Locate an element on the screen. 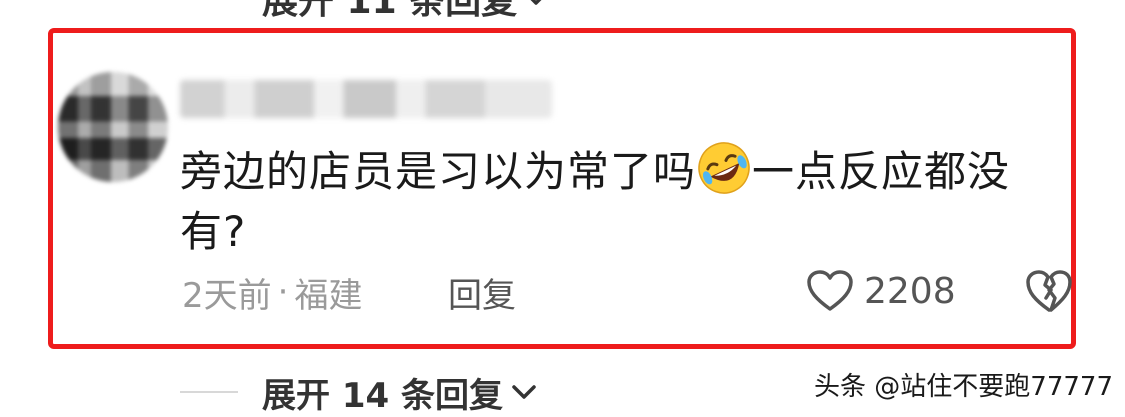  reply-button: 回复 is located at coordinates (482, 293).